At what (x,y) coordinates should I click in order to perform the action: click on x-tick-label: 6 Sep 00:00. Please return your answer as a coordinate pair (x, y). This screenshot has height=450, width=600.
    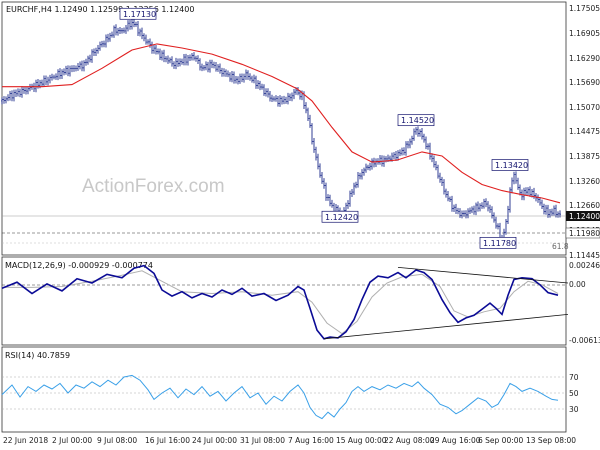
    Looking at the image, I should click on (501, 440).